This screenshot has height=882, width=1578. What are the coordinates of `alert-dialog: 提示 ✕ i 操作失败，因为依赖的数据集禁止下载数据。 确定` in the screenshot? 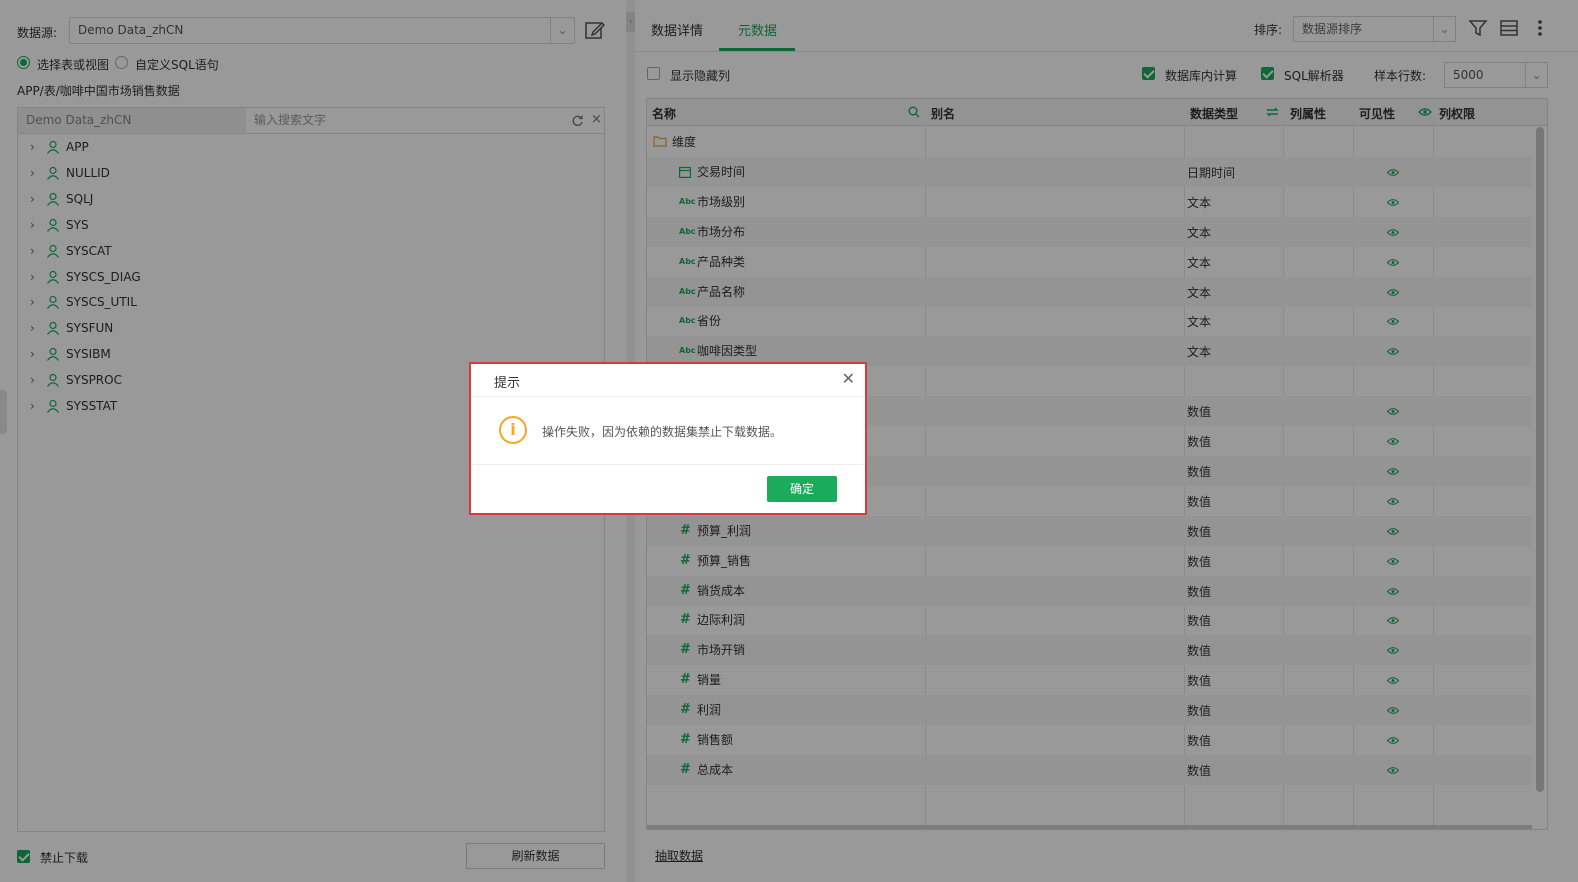 It's located at (668, 438).